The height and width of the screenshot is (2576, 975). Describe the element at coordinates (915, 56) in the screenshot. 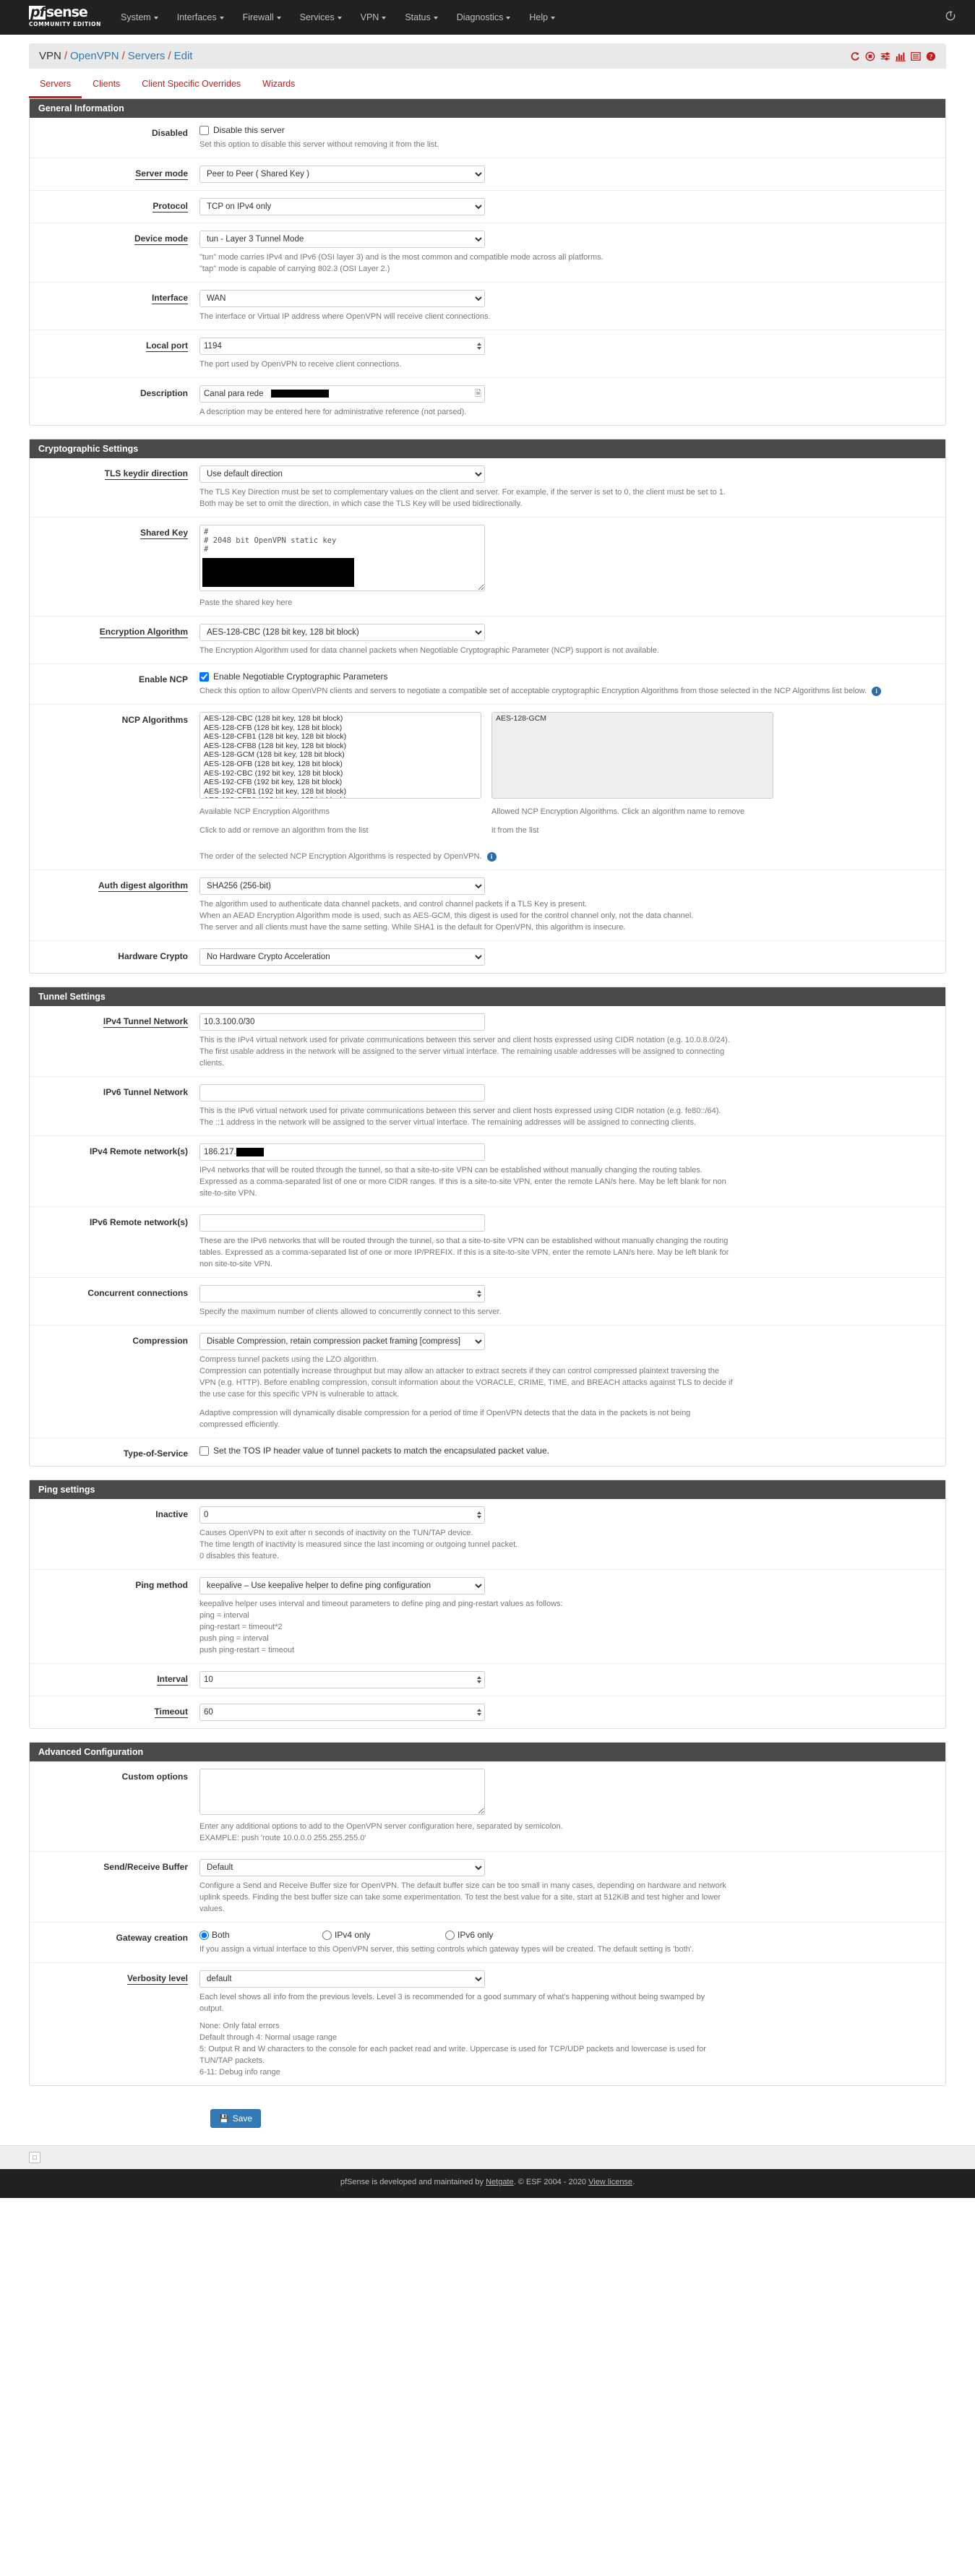

I see `list-icon` at that location.